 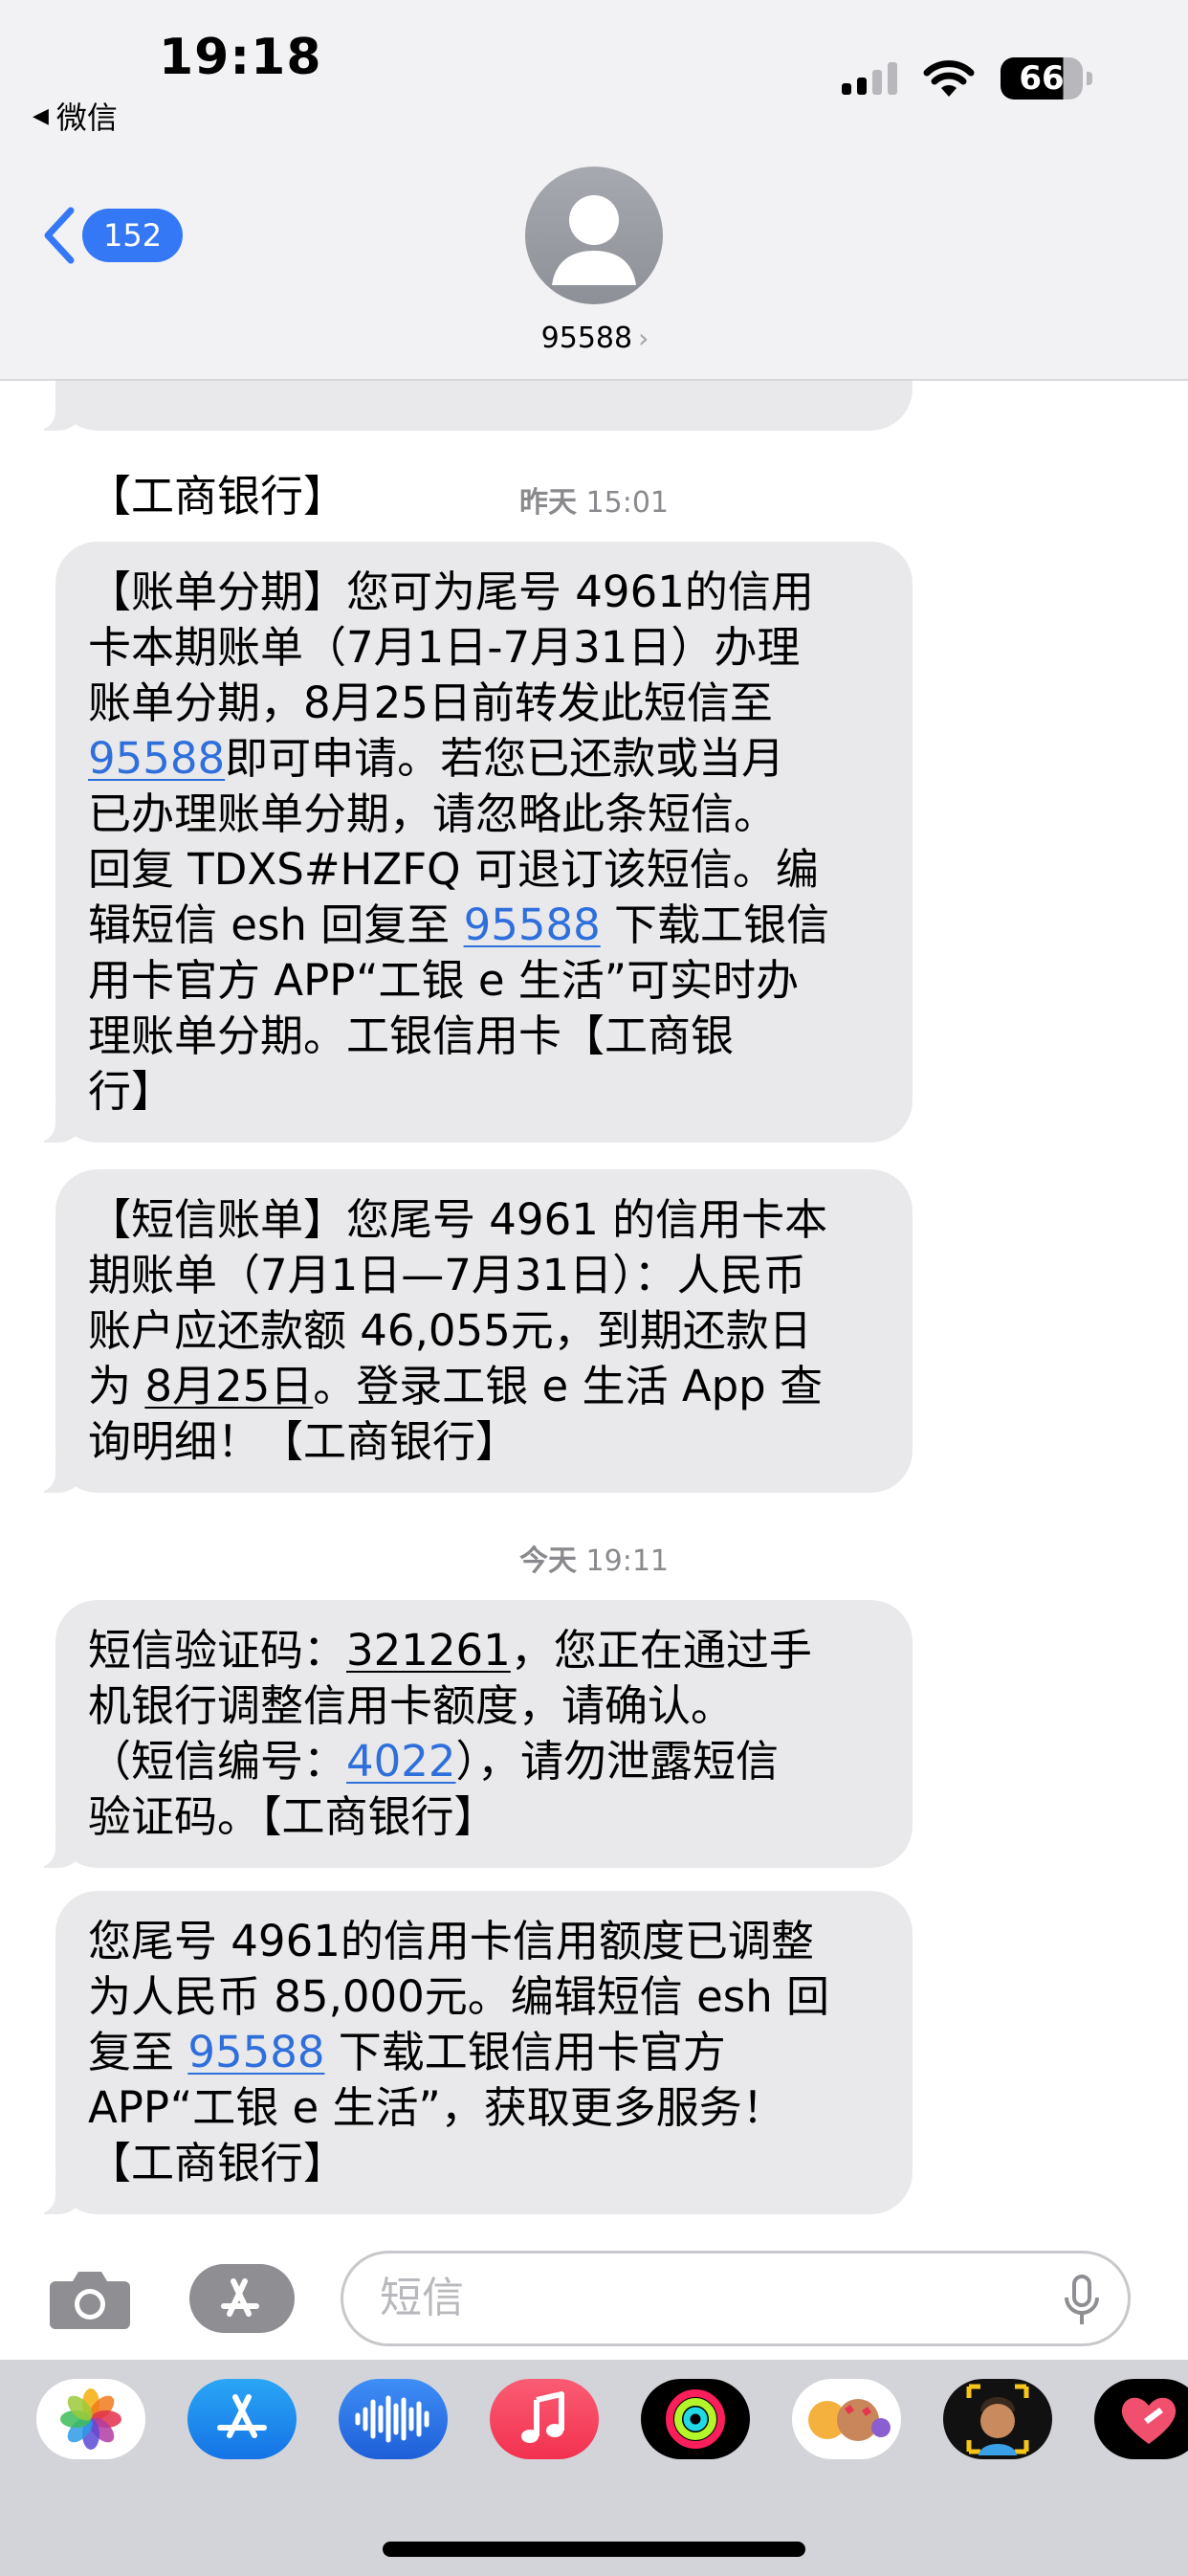 I want to click on audio-message-icon, so click(x=392, y=2419).